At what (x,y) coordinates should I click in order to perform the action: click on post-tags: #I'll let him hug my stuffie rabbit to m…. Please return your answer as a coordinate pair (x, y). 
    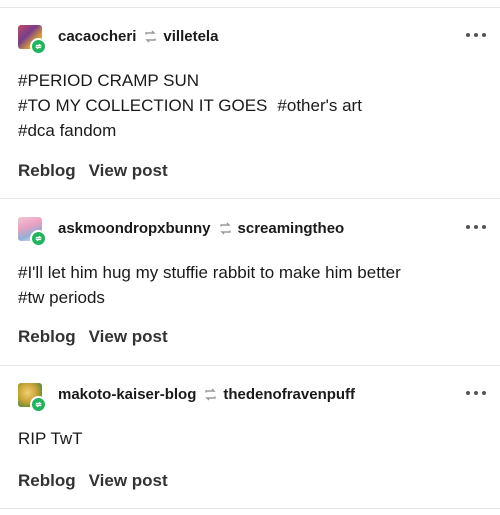
    Looking at the image, I should click on (209, 285).